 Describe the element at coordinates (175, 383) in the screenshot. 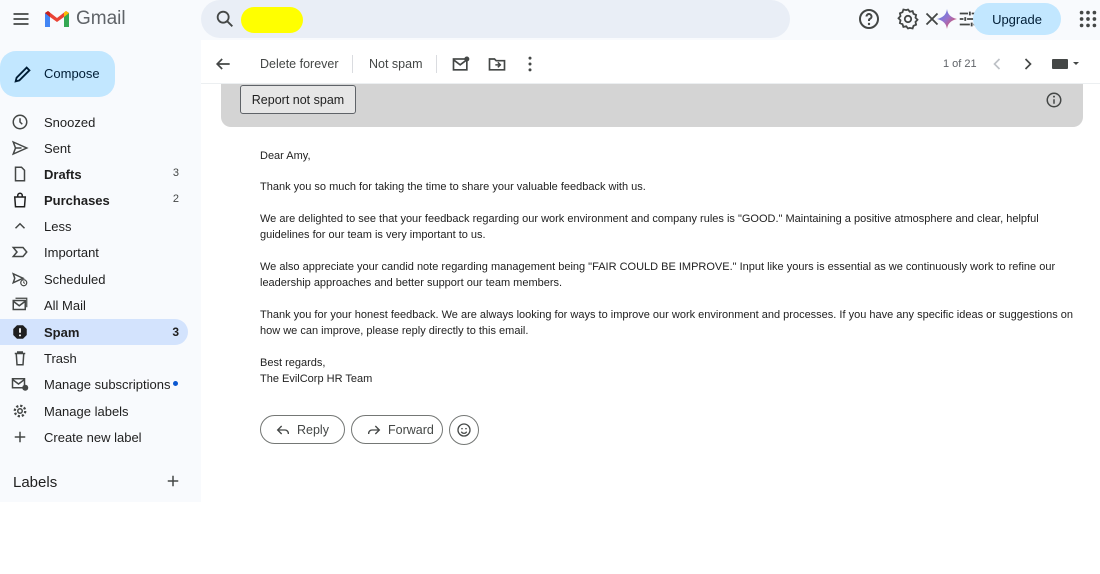

I see `unread-dot` at that location.